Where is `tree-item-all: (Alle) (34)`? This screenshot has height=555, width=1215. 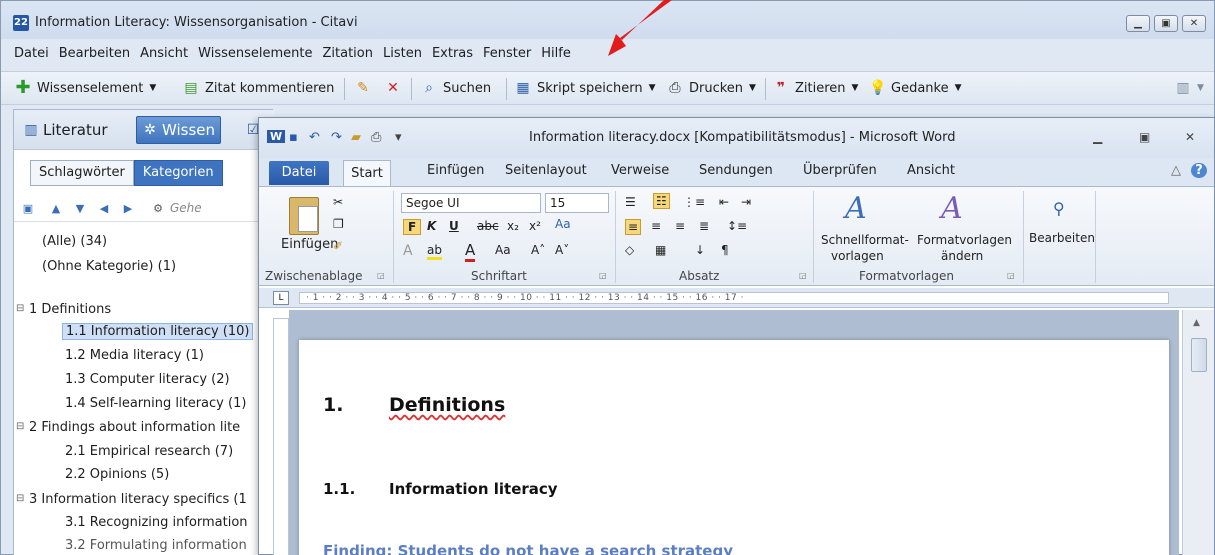 tree-item-all: (Alle) (34) is located at coordinates (74, 241).